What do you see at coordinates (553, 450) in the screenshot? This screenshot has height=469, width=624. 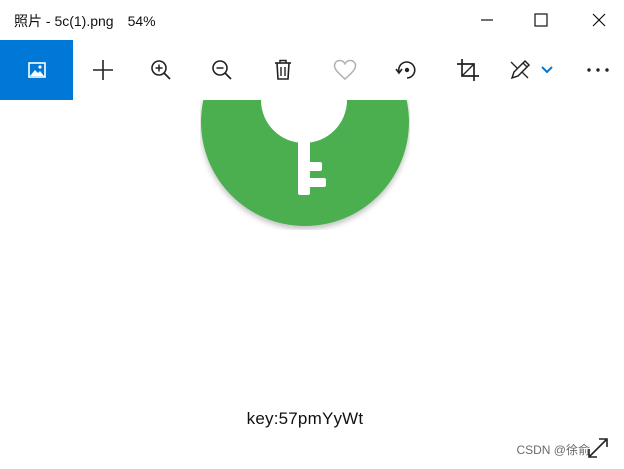 I see `watermark-text: CSDN @徐俞` at bounding box center [553, 450].